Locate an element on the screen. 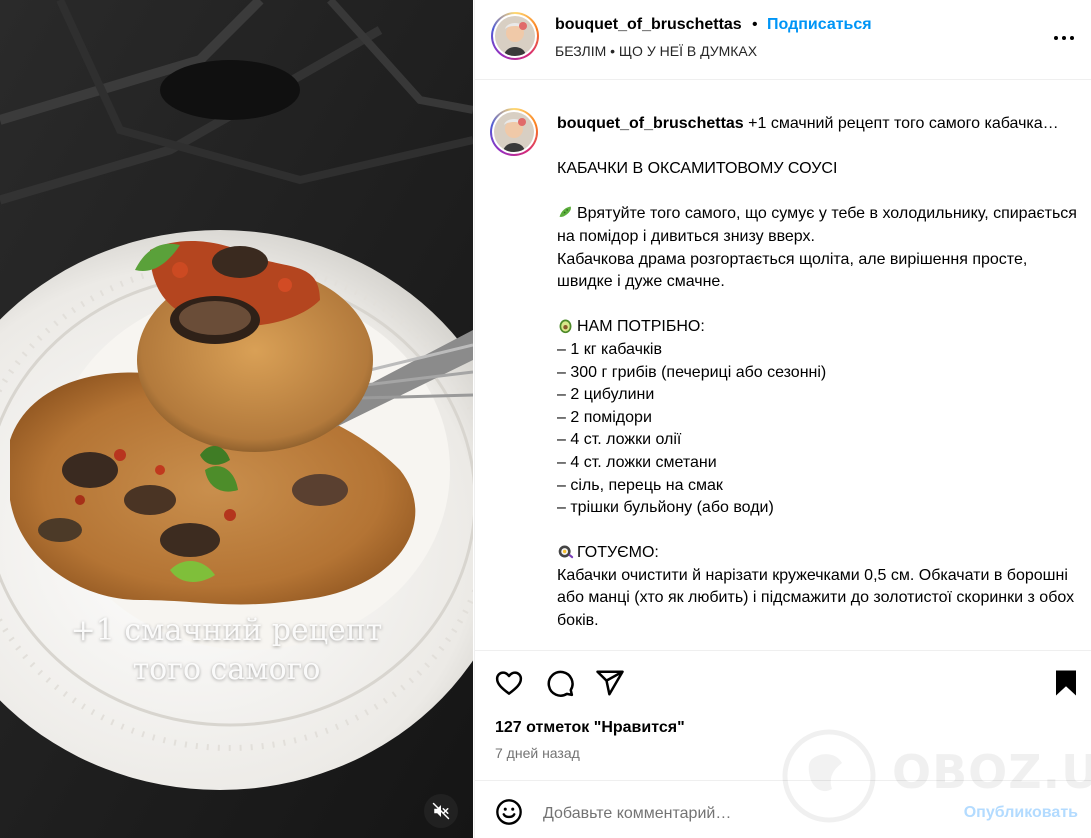 The image size is (1091, 838). caption-line: – 2 помідори is located at coordinates (604, 417).